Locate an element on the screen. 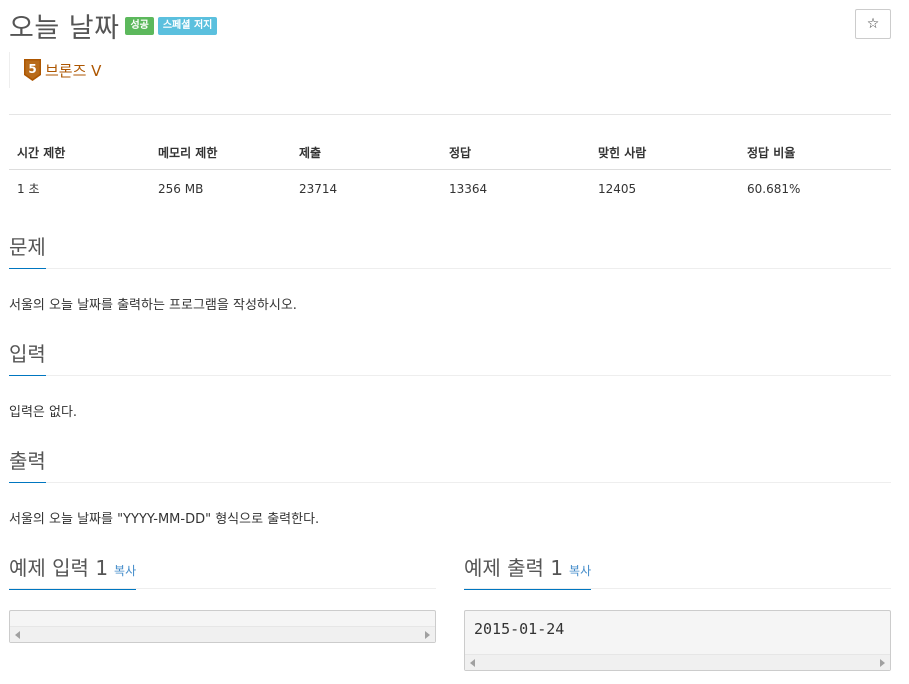 This screenshot has height=684, width=909. sample-output-scrollbar is located at coordinates (677, 662).